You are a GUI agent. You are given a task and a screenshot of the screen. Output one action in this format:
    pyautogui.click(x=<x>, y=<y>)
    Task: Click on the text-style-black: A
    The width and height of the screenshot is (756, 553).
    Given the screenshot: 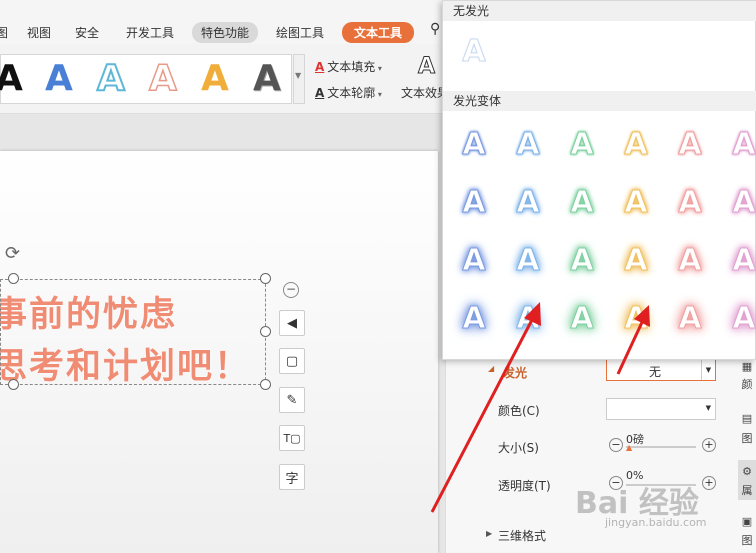 What is the action you would take?
    pyautogui.click(x=11, y=79)
    